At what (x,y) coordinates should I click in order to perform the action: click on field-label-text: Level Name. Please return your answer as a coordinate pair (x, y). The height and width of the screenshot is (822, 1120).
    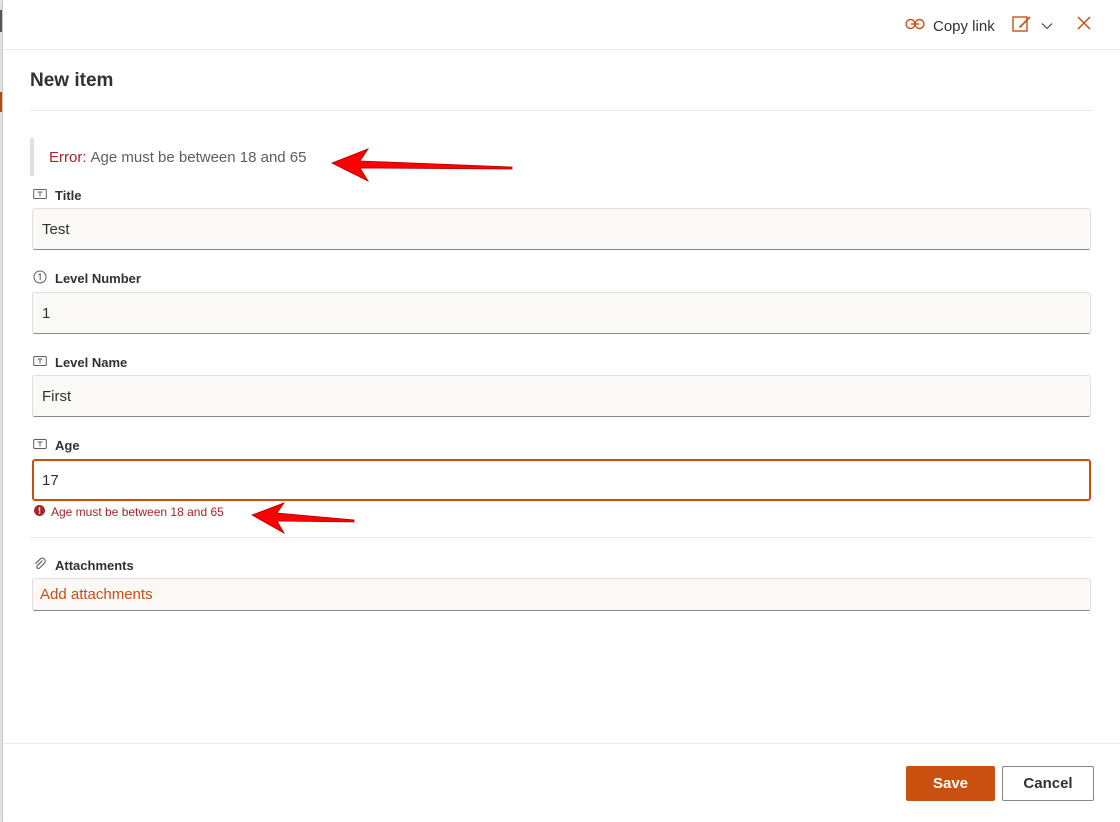
    Looking at the image, I should click on (91, 362).